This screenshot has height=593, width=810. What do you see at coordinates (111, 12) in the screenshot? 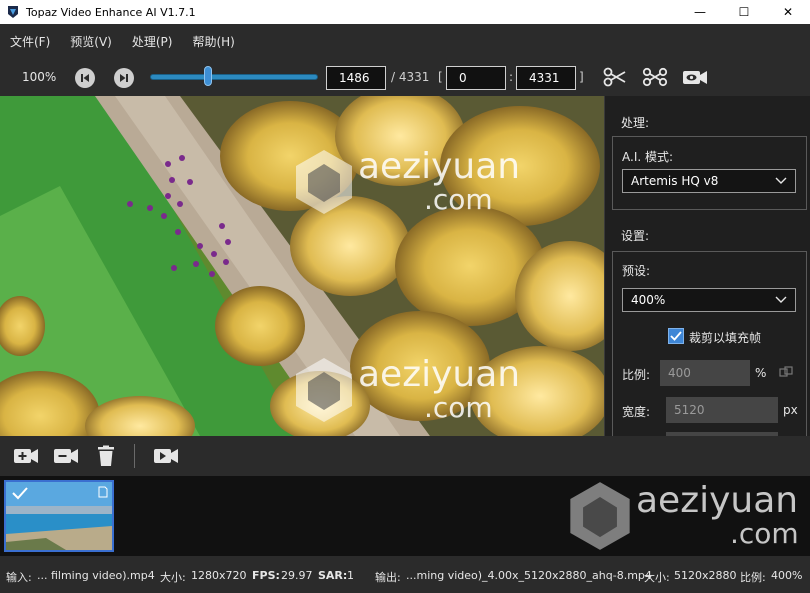
I see `window-title: Topaz Video Enhance AI V1.7.1` at bounding box center [111, 12].